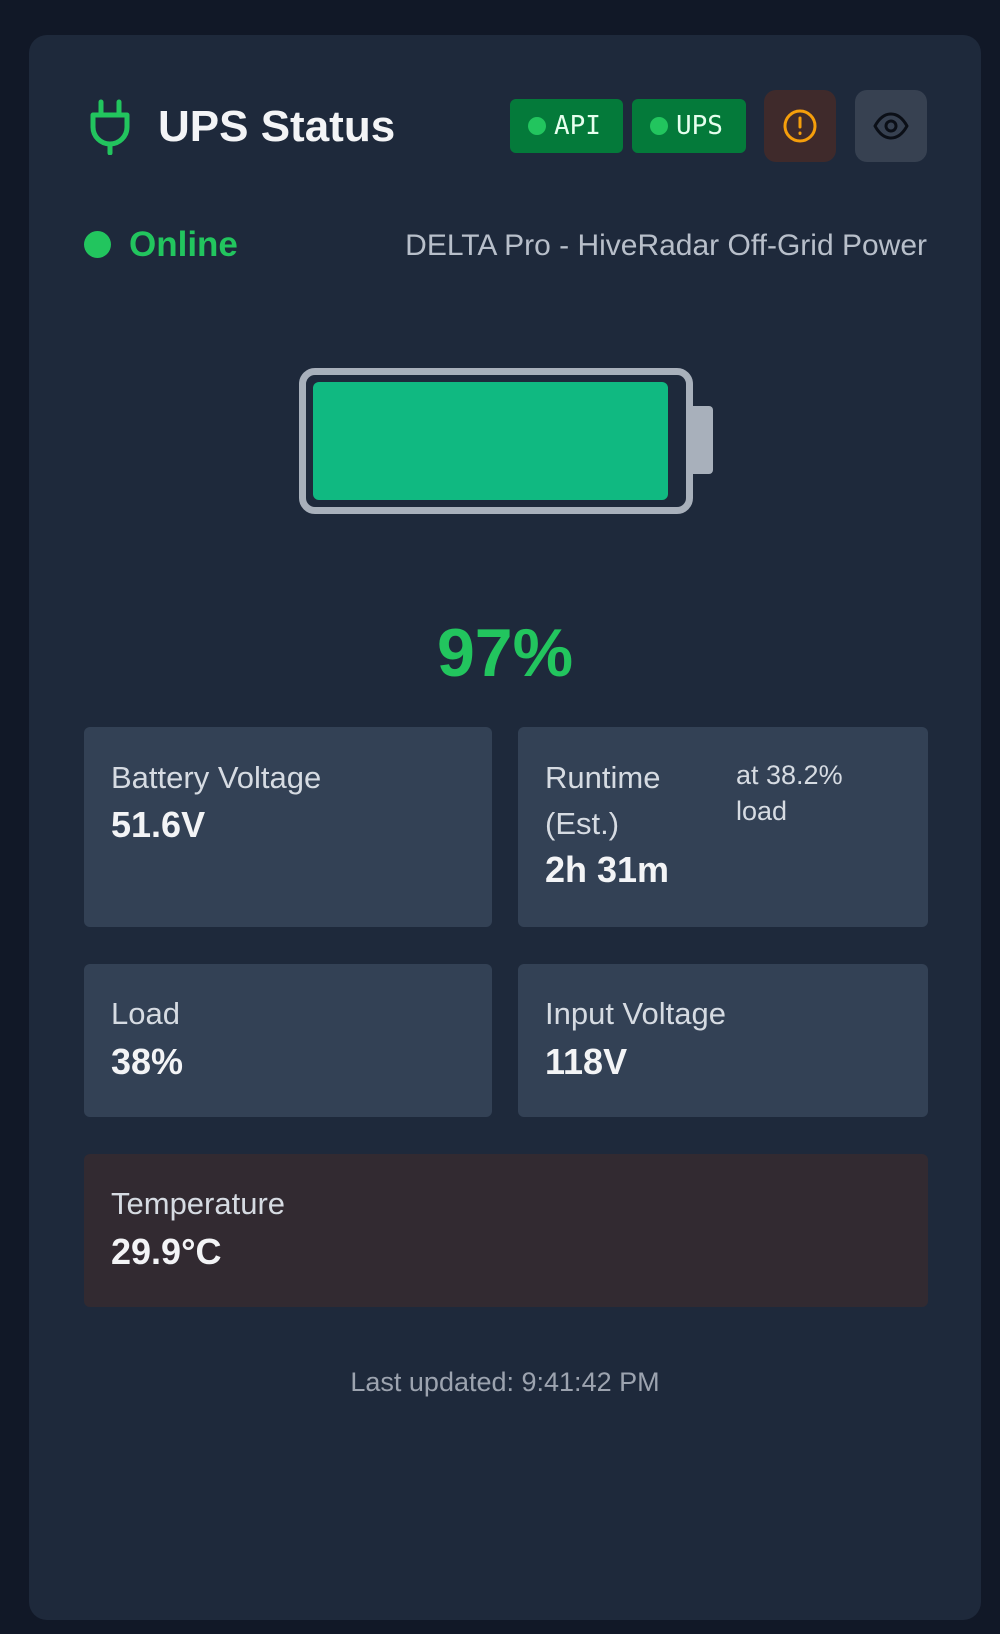  I want to click on temperature-card: Temperature 29.9°C, so click(506, 1230).